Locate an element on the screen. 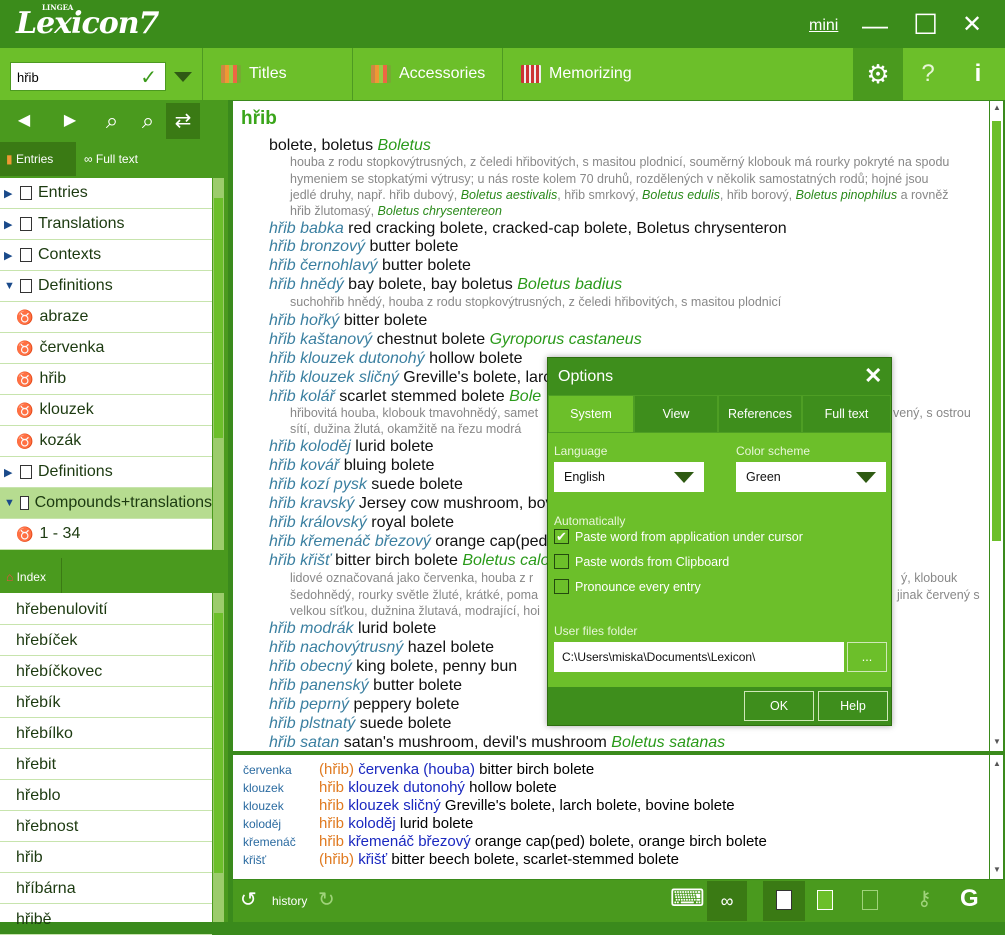 The image size is (1005, 935). compound-headword: hřib kovář is located at coordinates (304, 465).